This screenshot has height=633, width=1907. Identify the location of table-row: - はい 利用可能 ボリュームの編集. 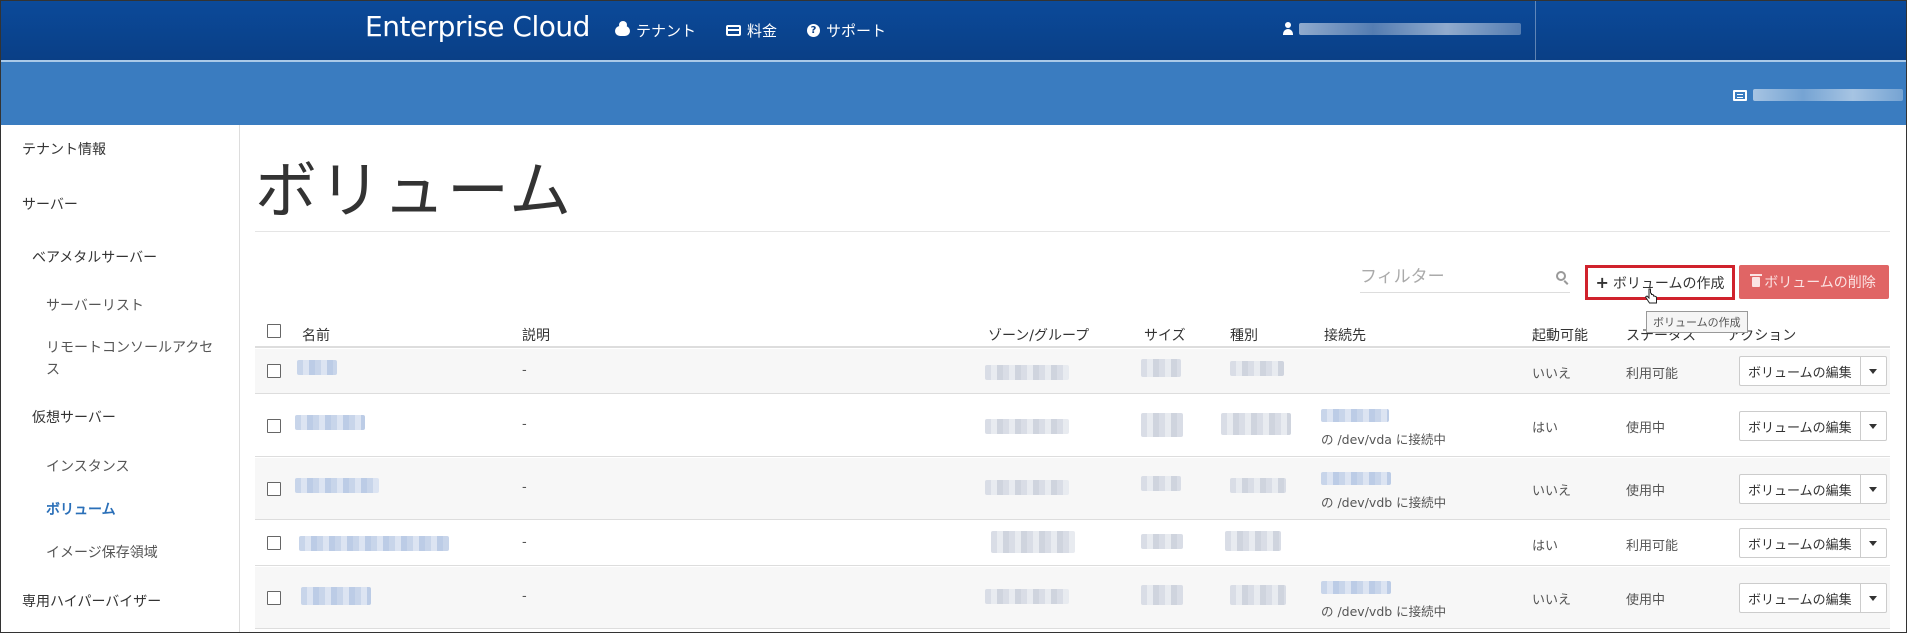
(1072, 543).